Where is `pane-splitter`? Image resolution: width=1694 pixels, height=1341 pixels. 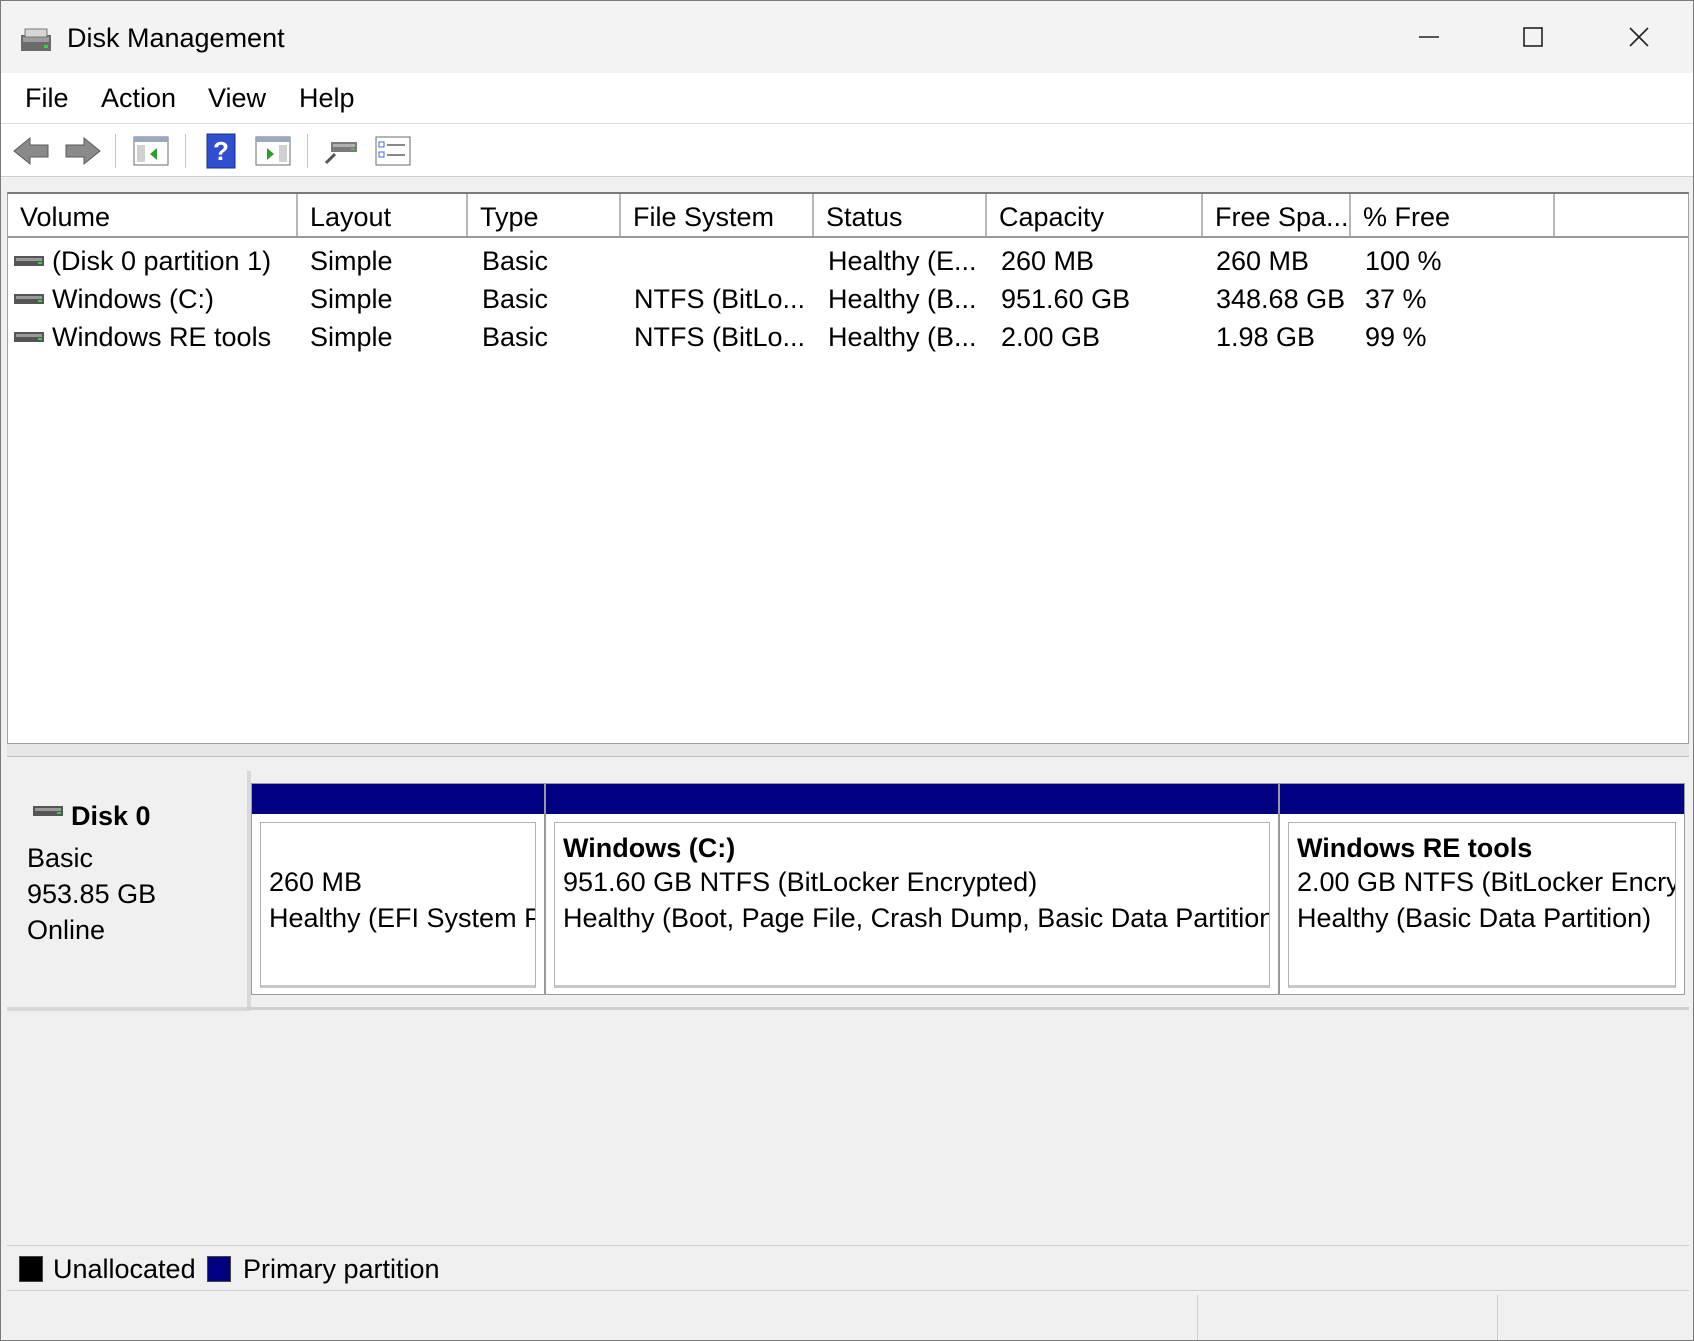
pane-splitter is located at coordinates (848, 750).